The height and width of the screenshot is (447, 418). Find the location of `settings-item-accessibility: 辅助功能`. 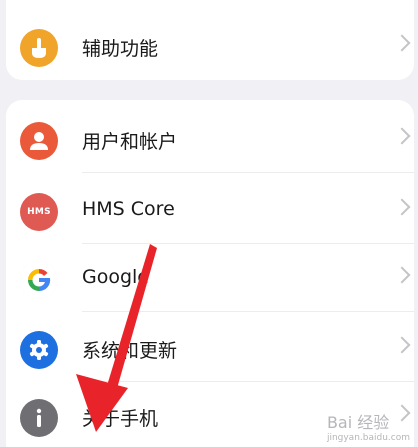

settings-item-accessibility: 辅助功能 is located at coordinates (210, 47).